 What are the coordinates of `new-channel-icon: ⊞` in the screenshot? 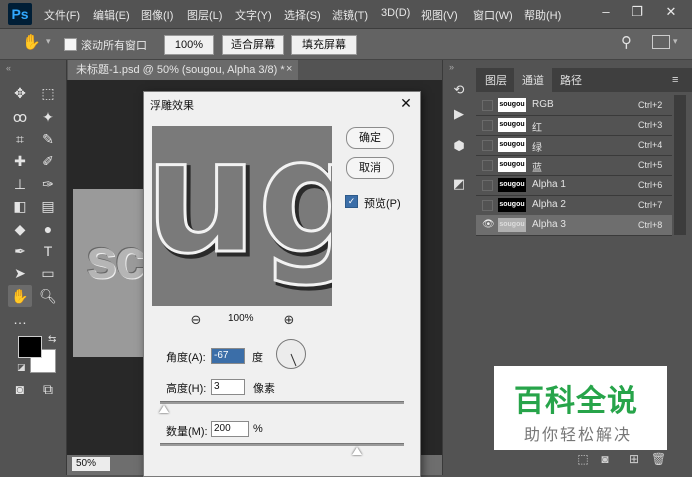 It's located at (634, 459).